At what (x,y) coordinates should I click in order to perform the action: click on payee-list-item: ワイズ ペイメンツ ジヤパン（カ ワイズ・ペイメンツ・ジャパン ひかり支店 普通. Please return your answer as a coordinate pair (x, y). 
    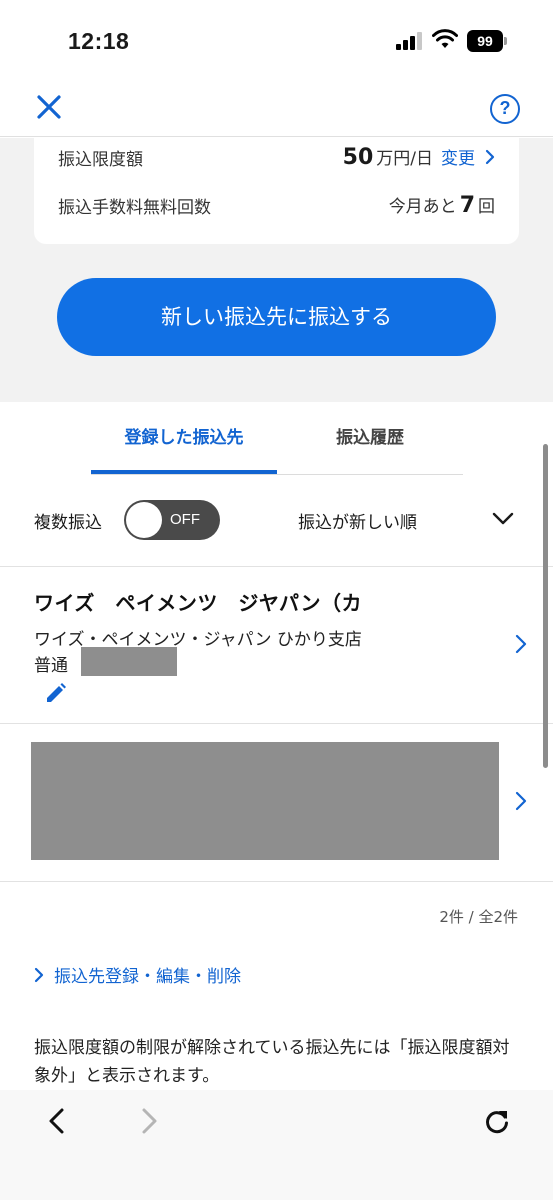
    Looking at the image, I should click on (276, 645).